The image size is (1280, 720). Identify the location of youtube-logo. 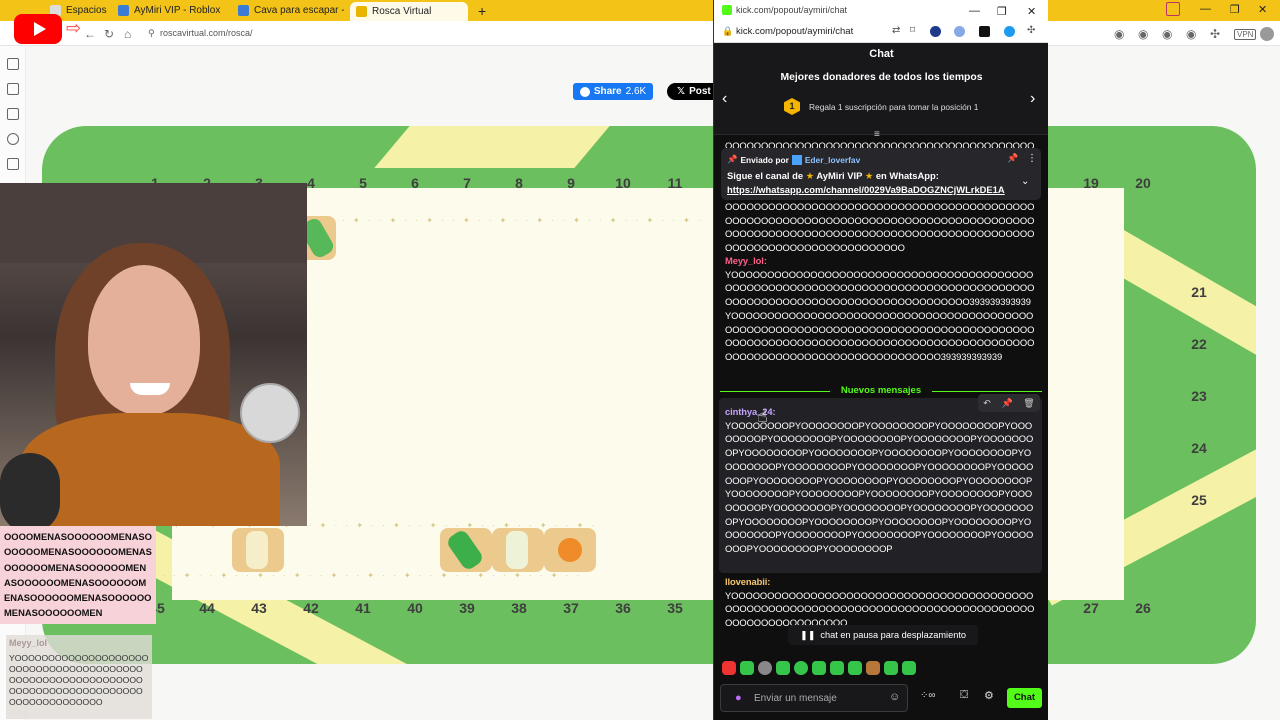
(38, 29).